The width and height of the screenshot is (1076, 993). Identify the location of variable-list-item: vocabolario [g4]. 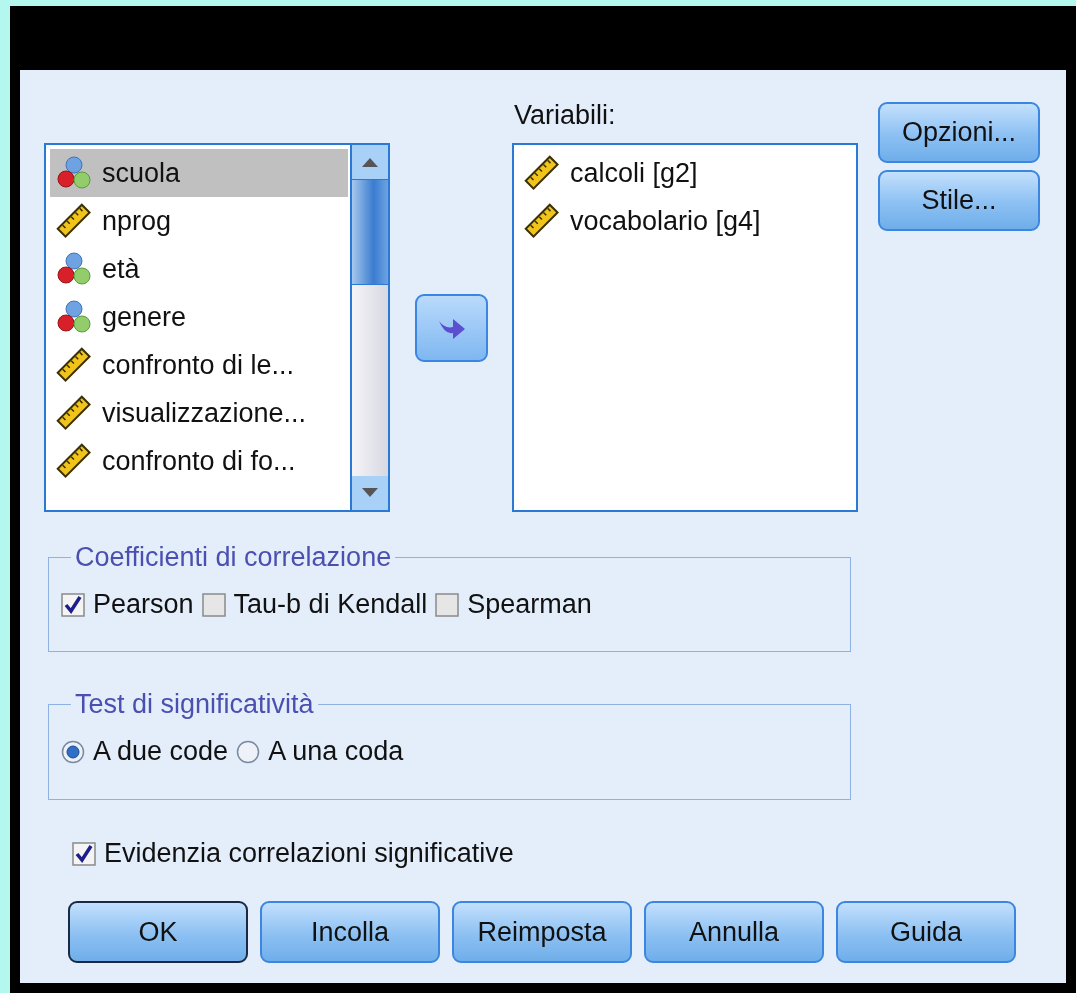
(686, 221).